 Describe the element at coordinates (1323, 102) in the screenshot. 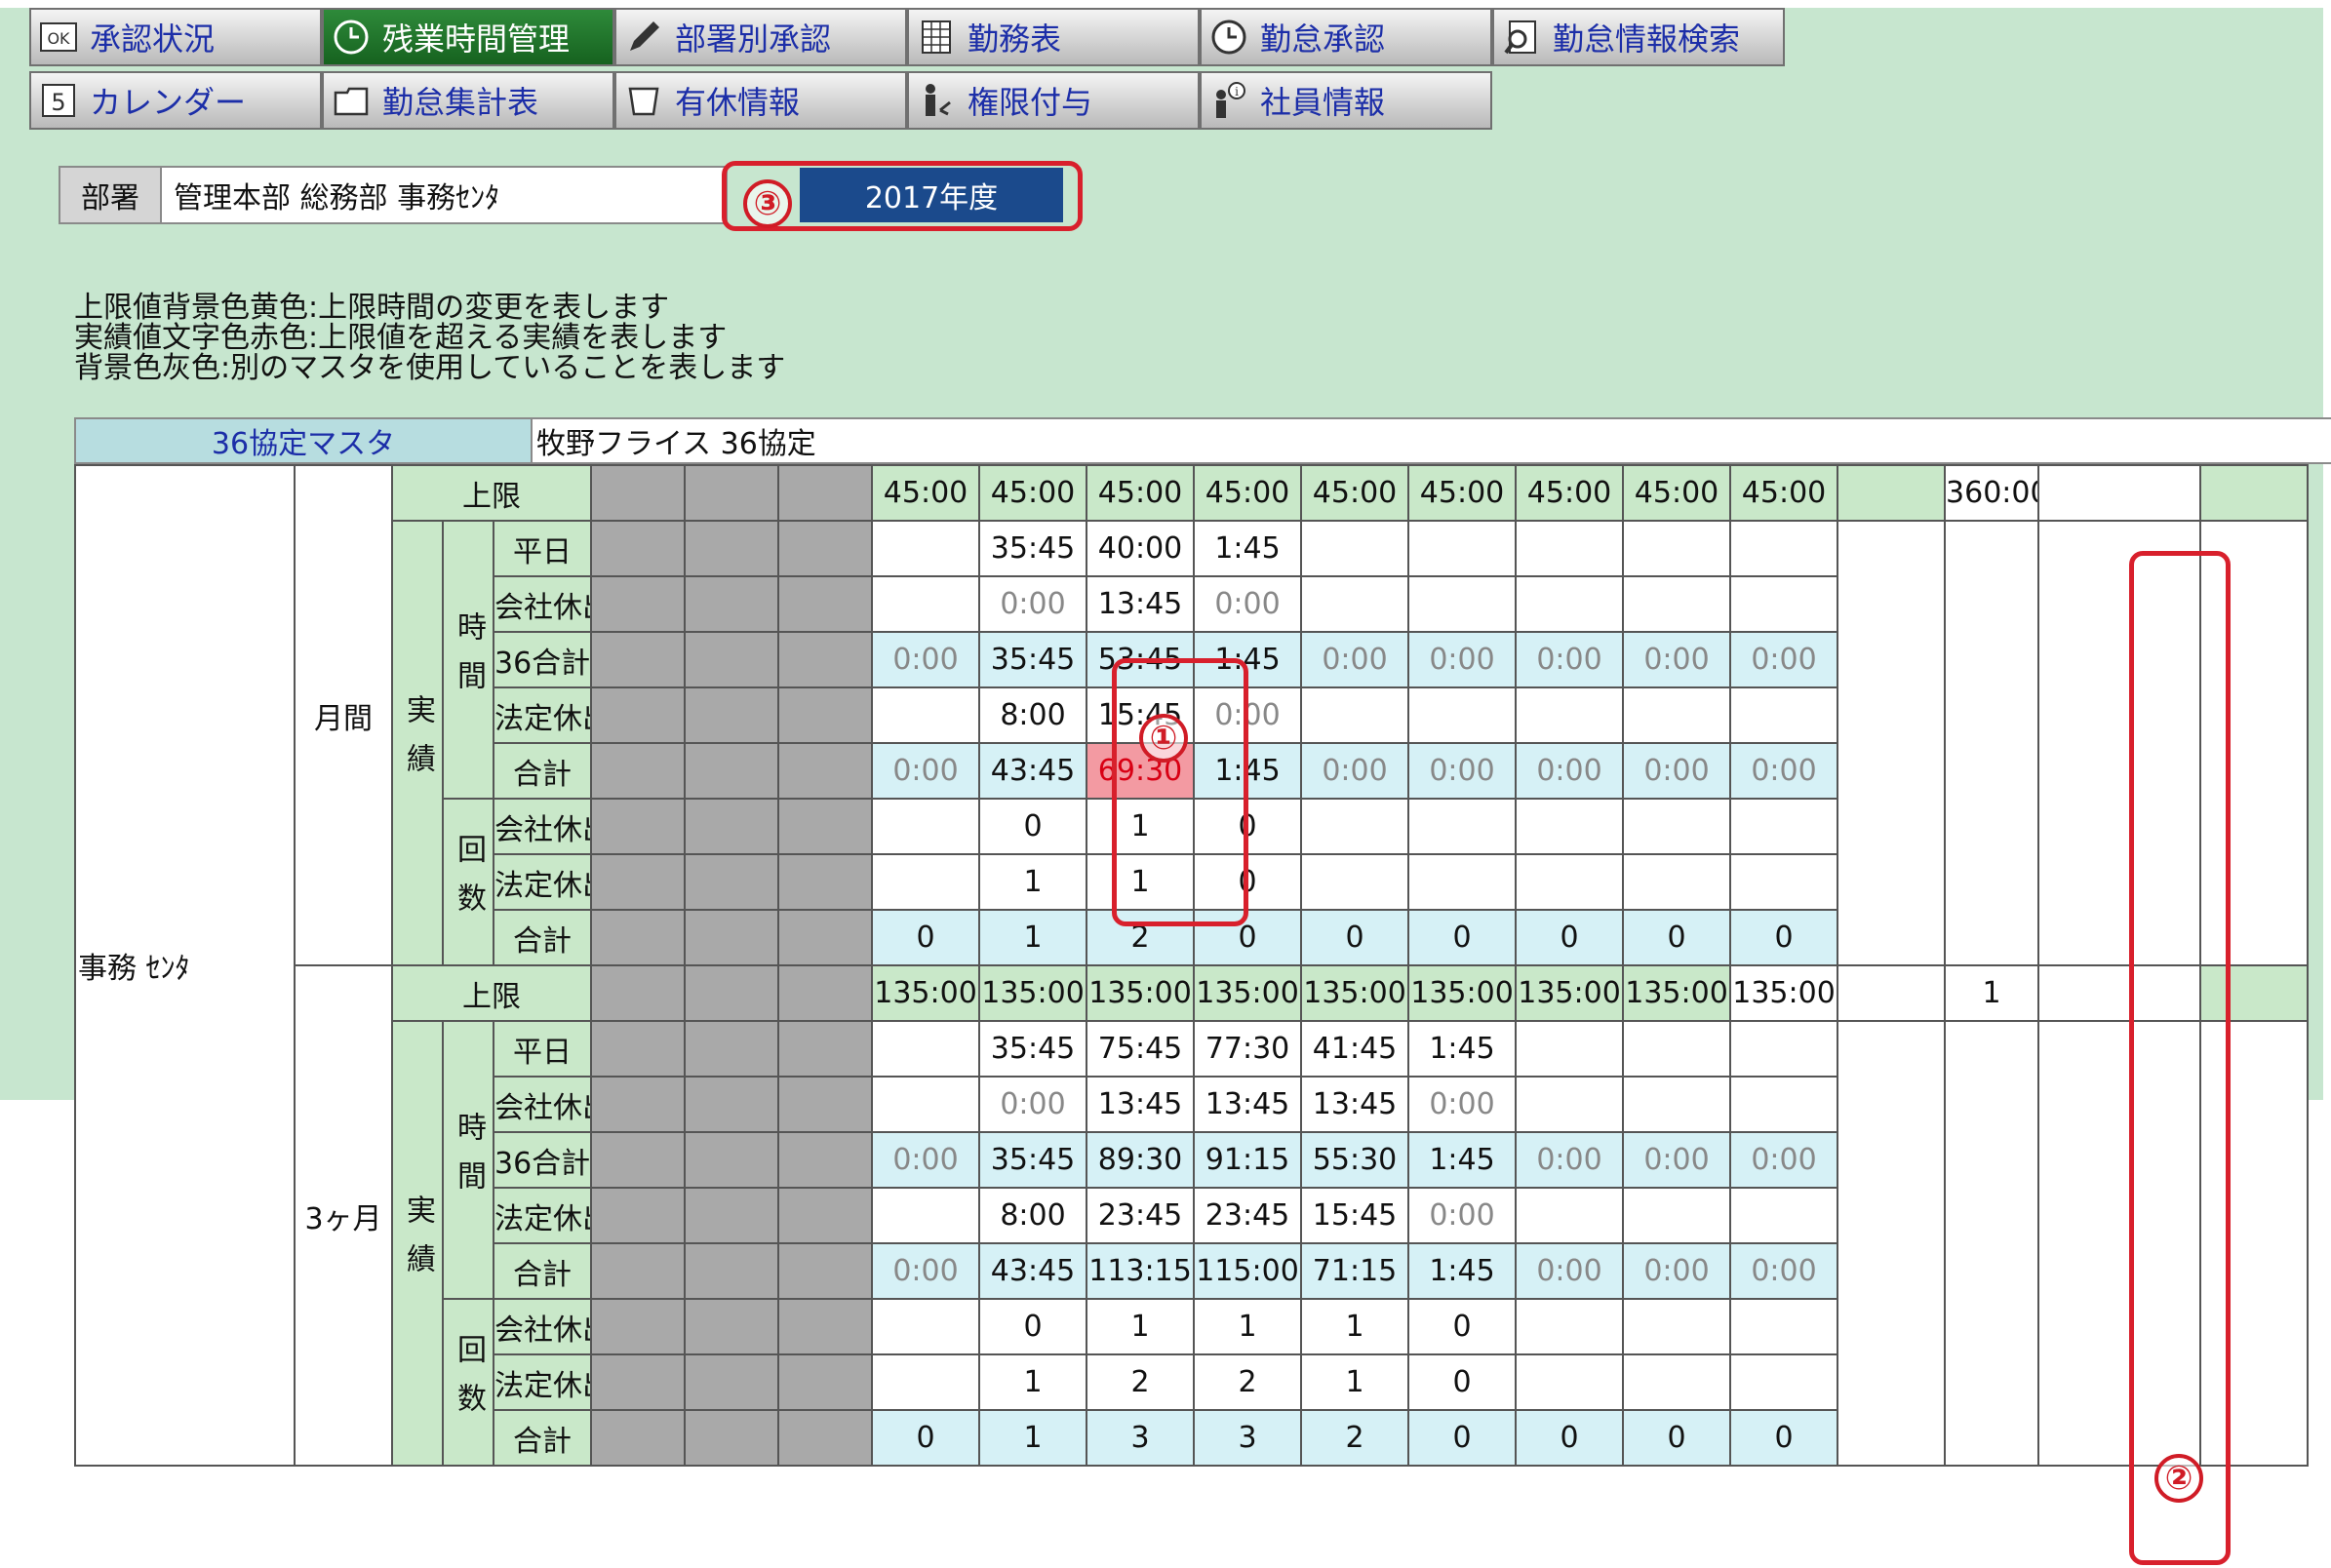

I see `nav-label: 社員情報` at that location.